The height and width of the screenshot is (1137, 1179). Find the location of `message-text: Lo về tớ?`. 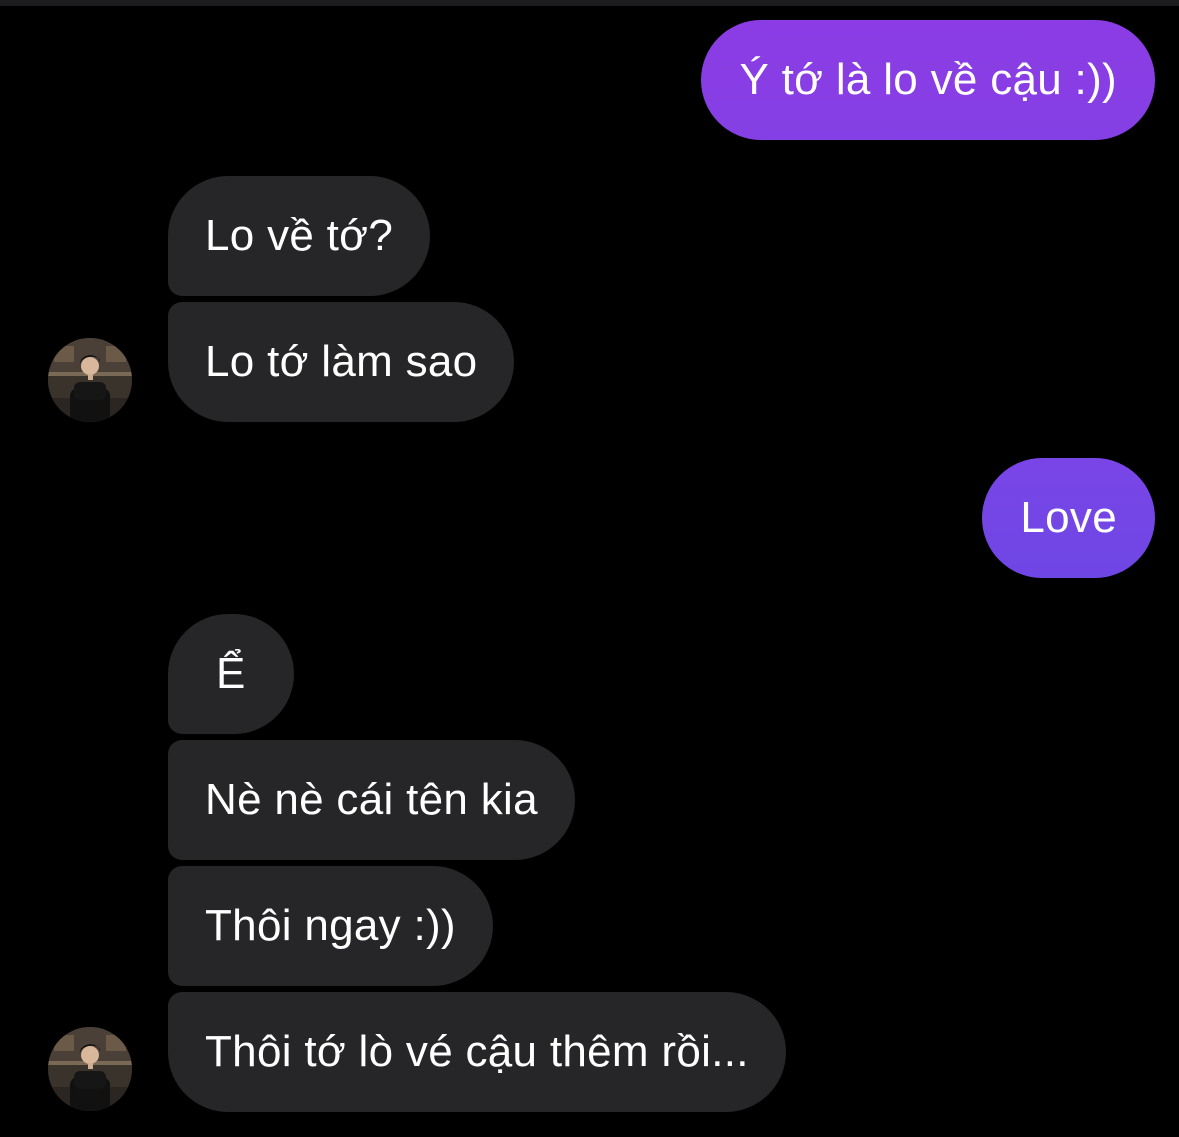

message-text: Lo về tớ? is located at coordinates (299, 235).